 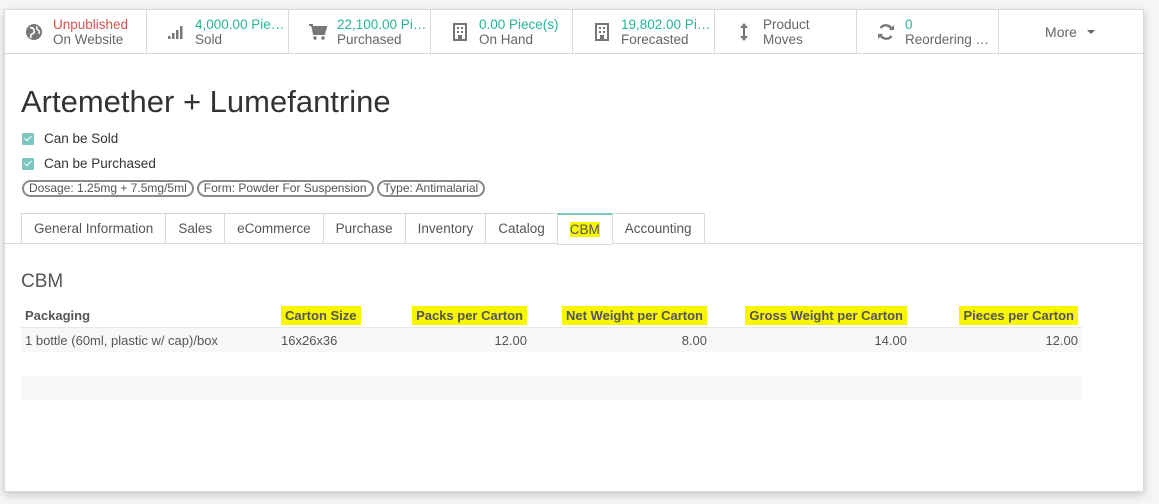 I want to click on purchased-button: 22,100.00 Pie… Purchased, so click(x=360, y=32).